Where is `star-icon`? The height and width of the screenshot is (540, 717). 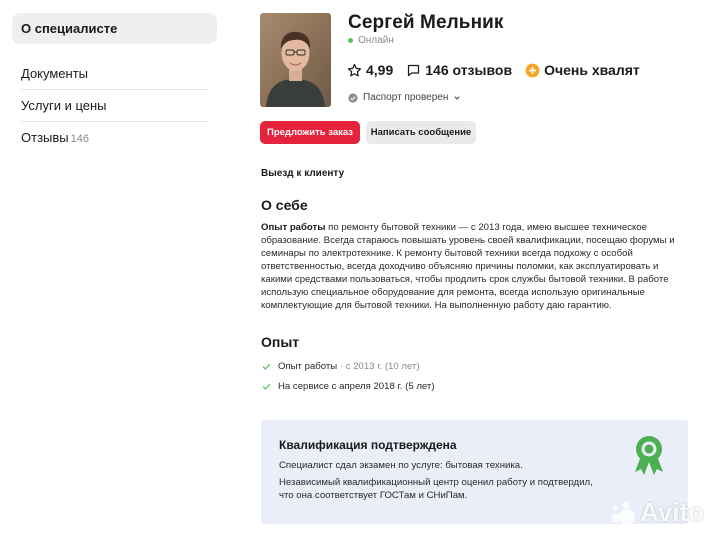
star-icon is located at coordinates (354, 69).